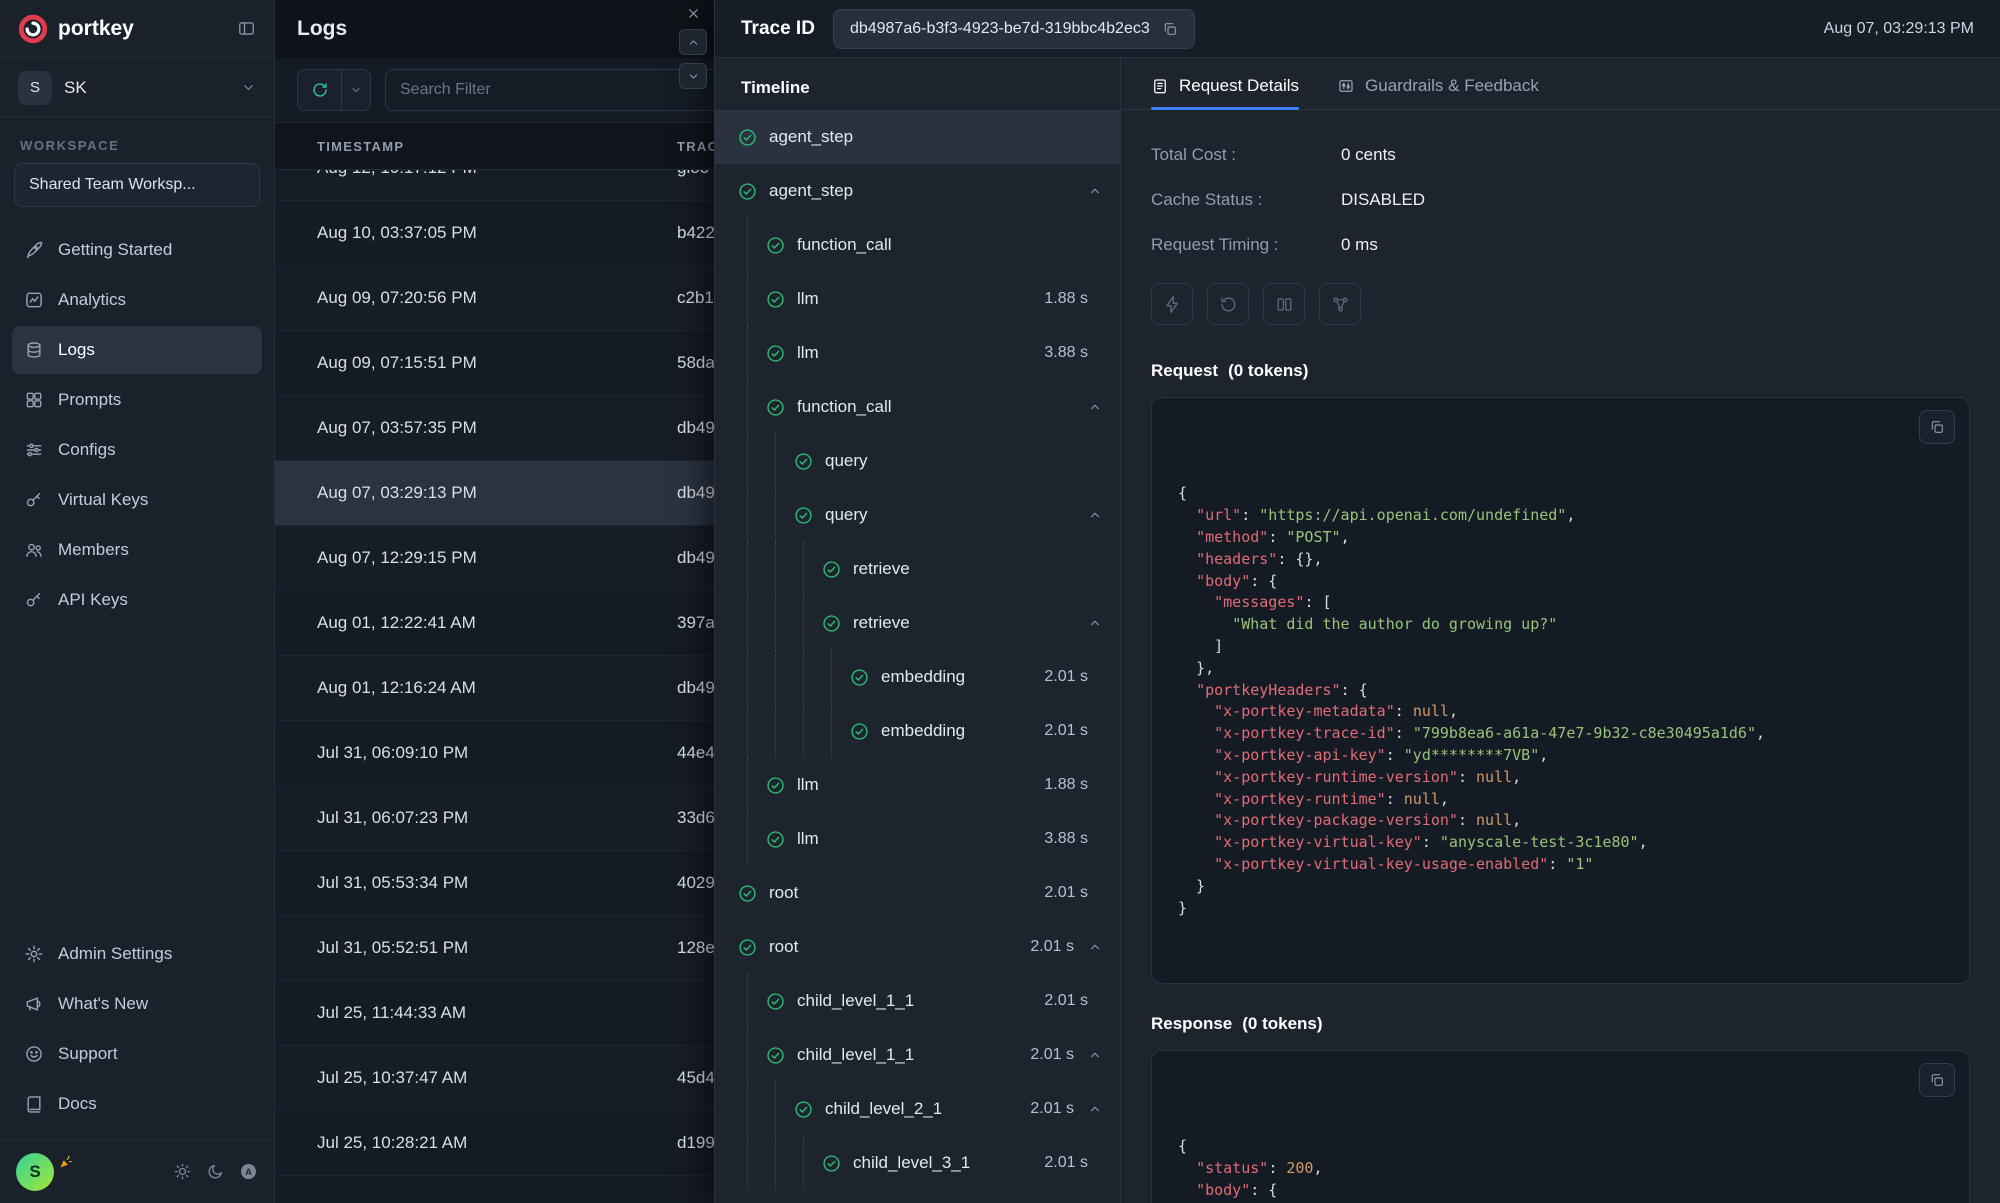  What do you see at coordinates (808, 352) in the screenshot?
I see `timeline-node-label: llm` at bounding box center [808, 352].